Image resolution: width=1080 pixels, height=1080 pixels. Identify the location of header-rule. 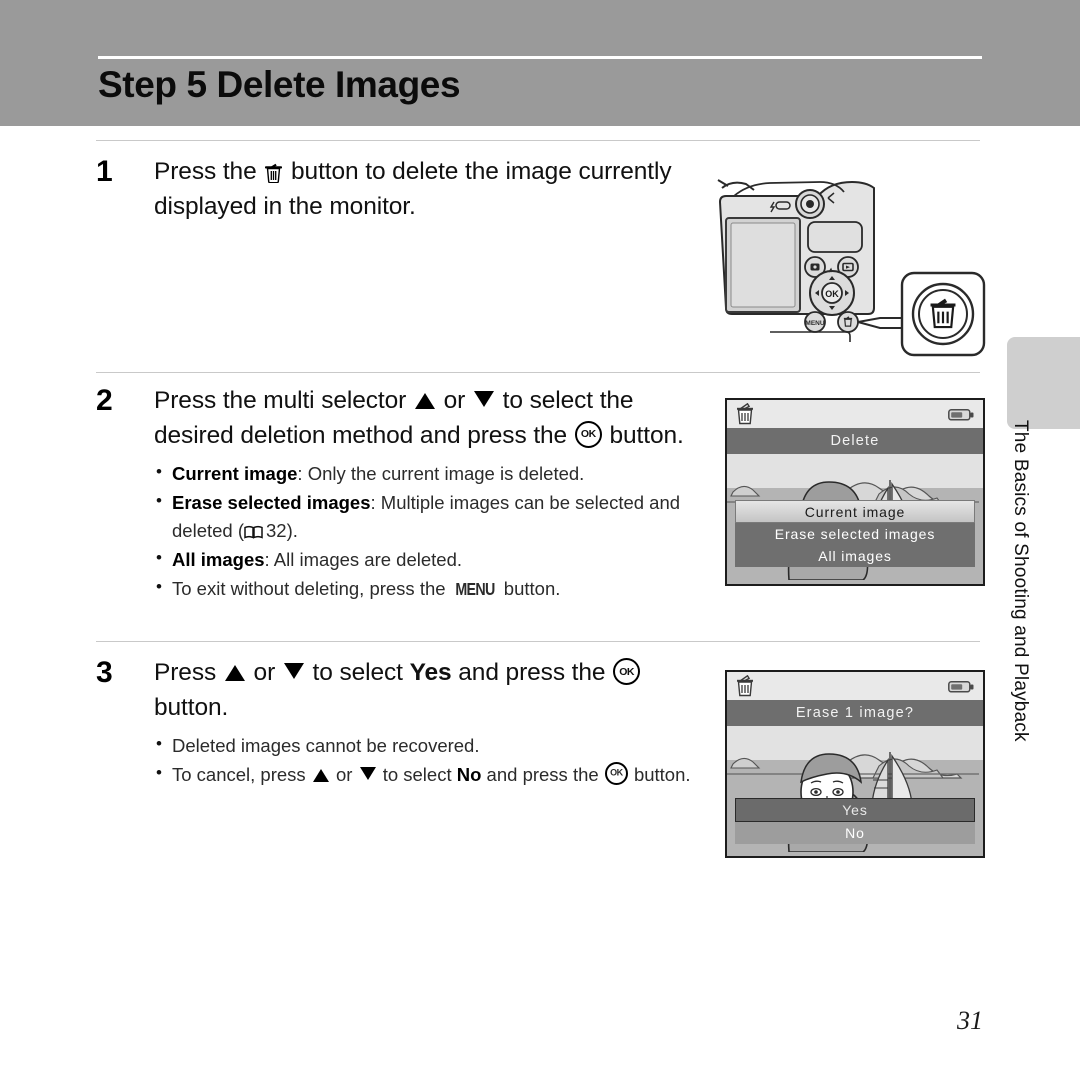
(540, 57).